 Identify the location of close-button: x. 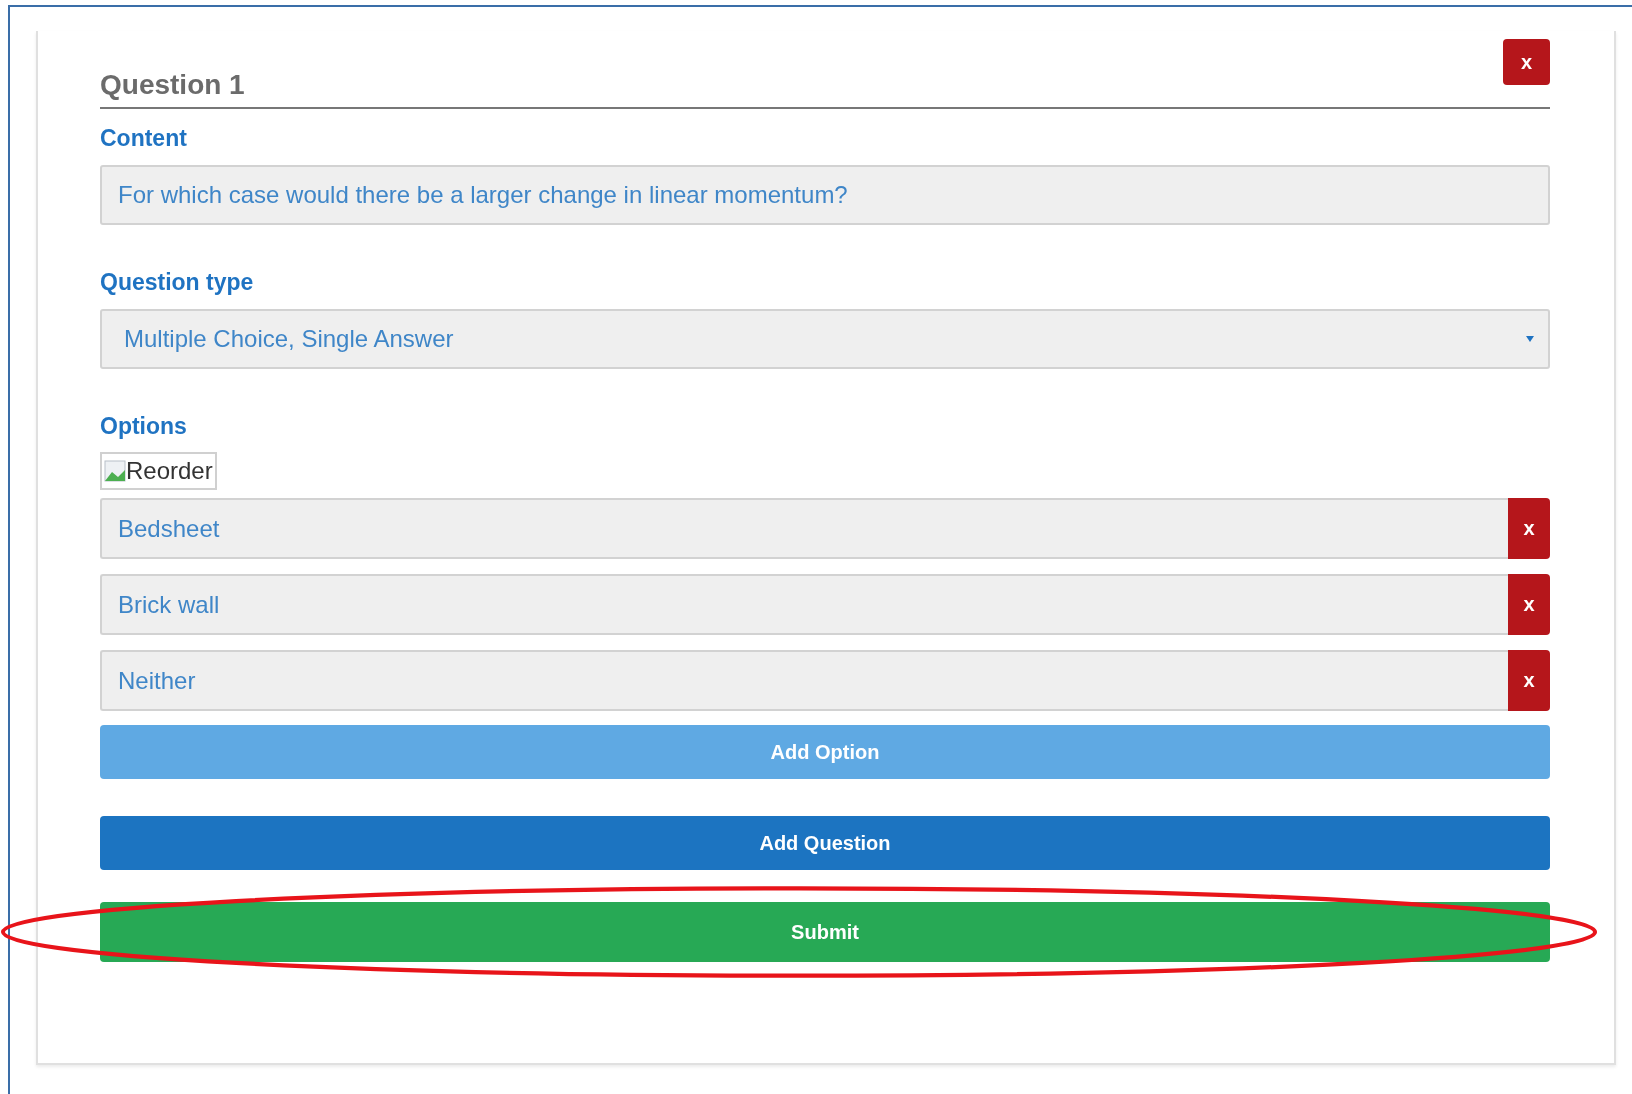
(1526, 62).